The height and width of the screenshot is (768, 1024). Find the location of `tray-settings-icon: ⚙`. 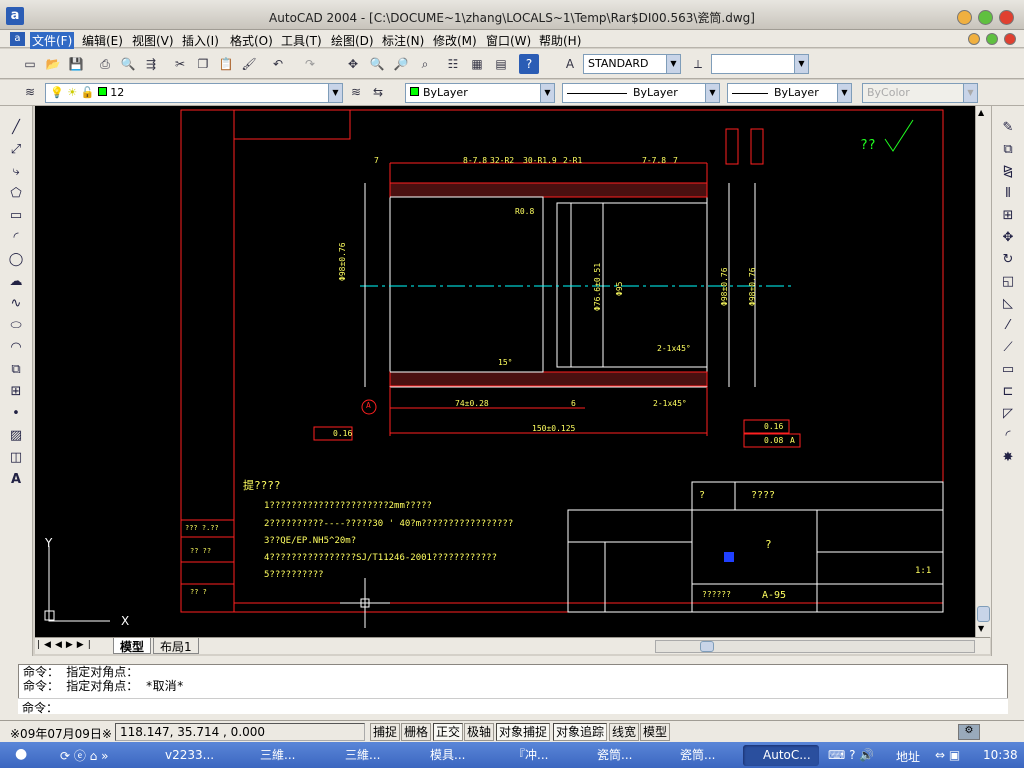

tray-settings-icon: ⚙ is located at coordinates (969, 732).